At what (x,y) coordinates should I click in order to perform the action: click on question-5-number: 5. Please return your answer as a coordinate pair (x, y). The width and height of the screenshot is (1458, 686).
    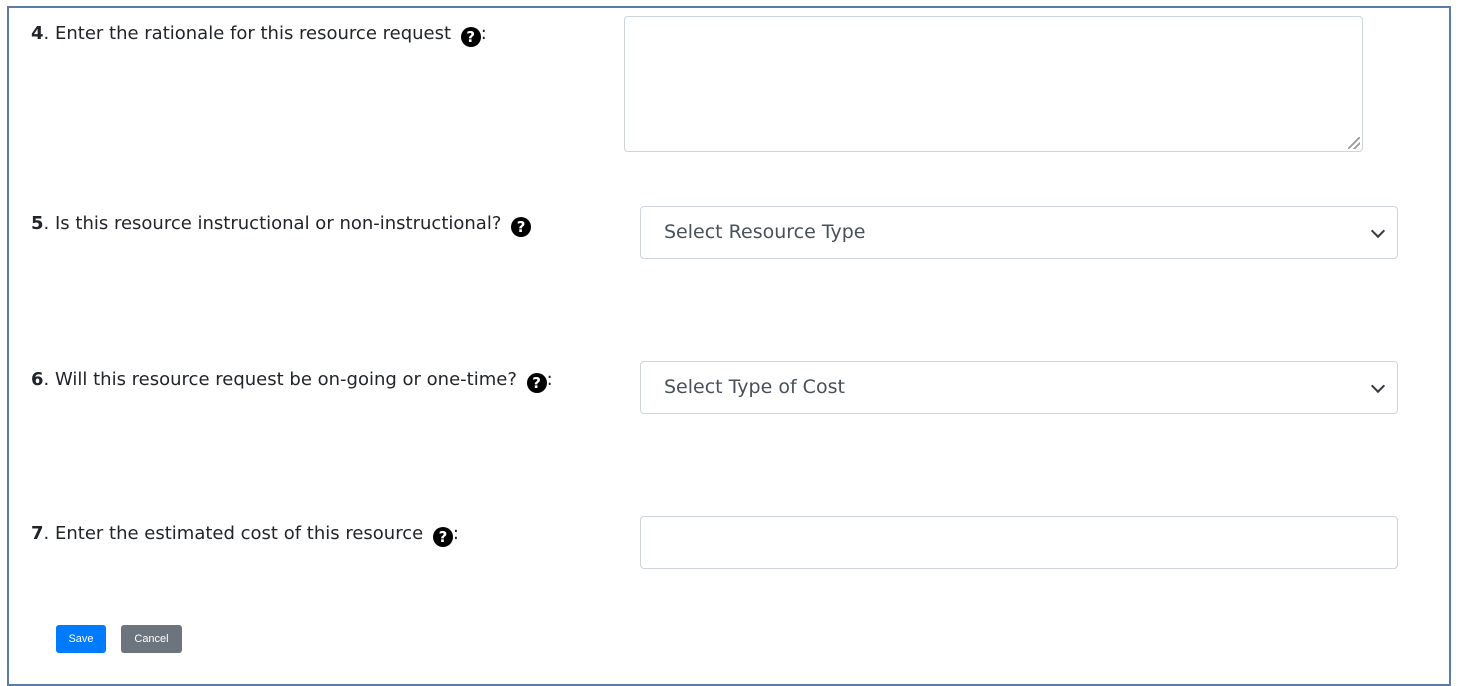
    Looking at the image, I should click on (37, 223).